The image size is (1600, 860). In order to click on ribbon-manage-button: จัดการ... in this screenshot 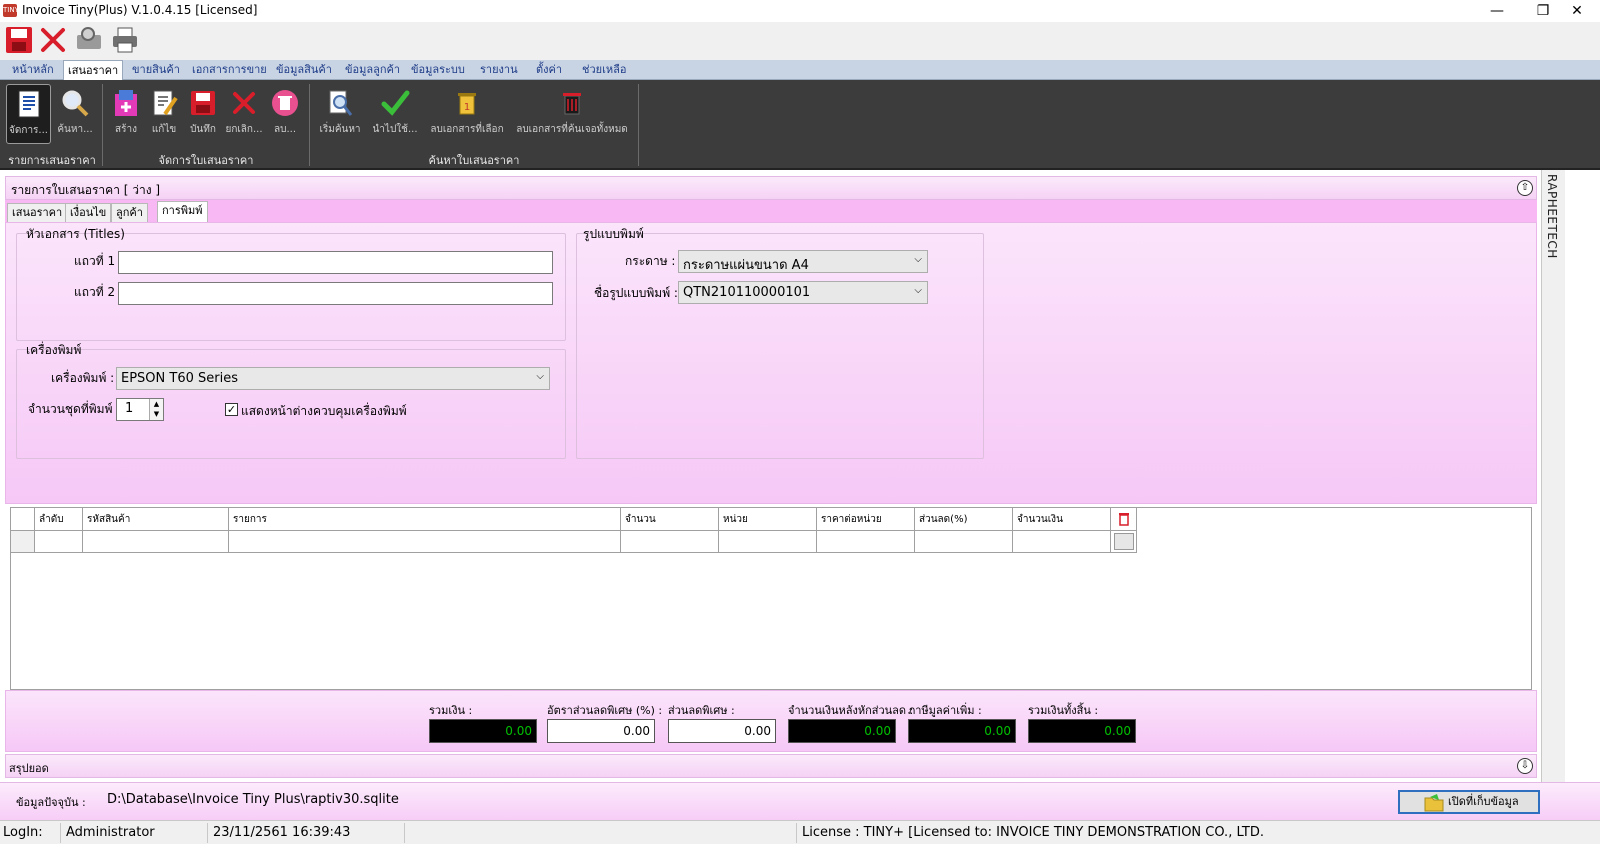, I will do `click(28, 114)`.